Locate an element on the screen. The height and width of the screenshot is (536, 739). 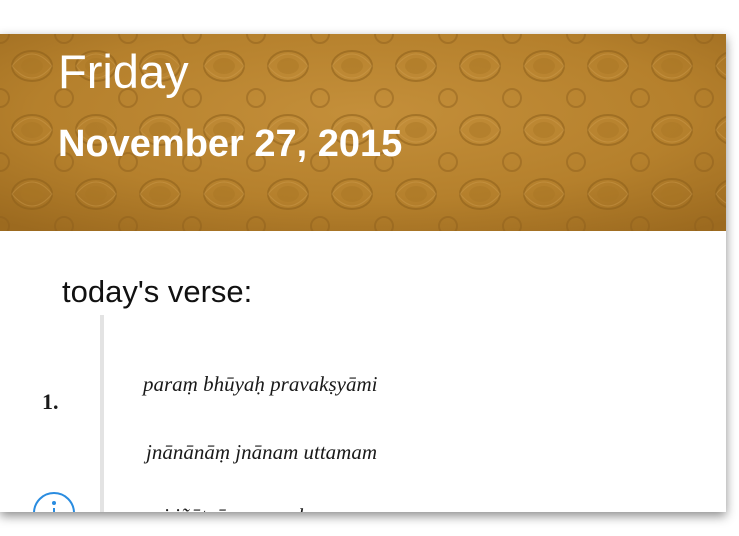
verse-divider is located at coordinates (102, 413).